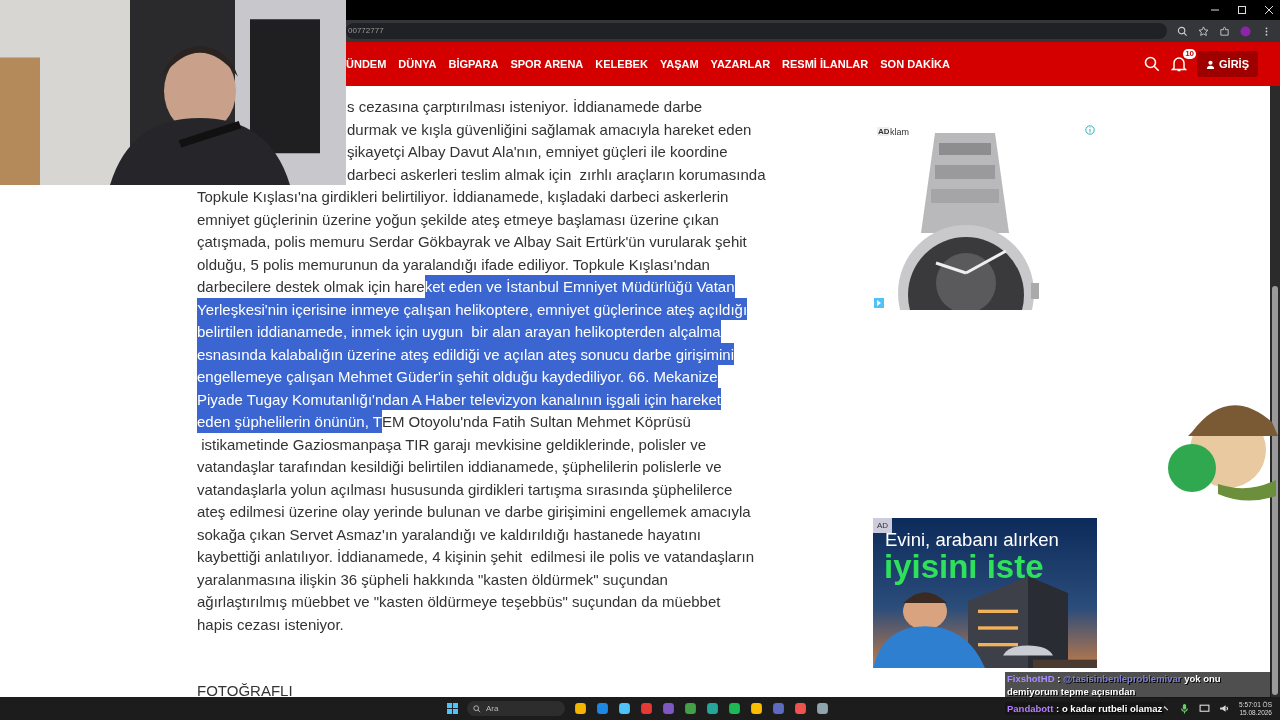 Image resolution: width=1280 pixels, height=720 pixels. Describe the element at coordinates (1242, 10) in the screenshot. I see `maximize-icon` at that location.